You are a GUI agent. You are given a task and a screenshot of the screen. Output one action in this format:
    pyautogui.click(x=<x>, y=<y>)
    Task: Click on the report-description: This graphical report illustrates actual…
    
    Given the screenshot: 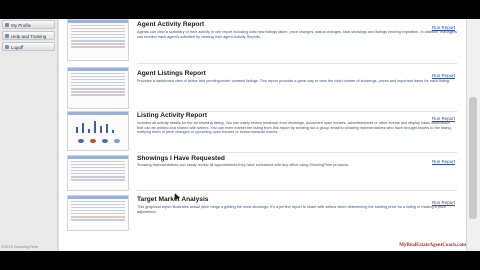 What is the action you would take?
    pyautogui.click(x=292, y=209)
    